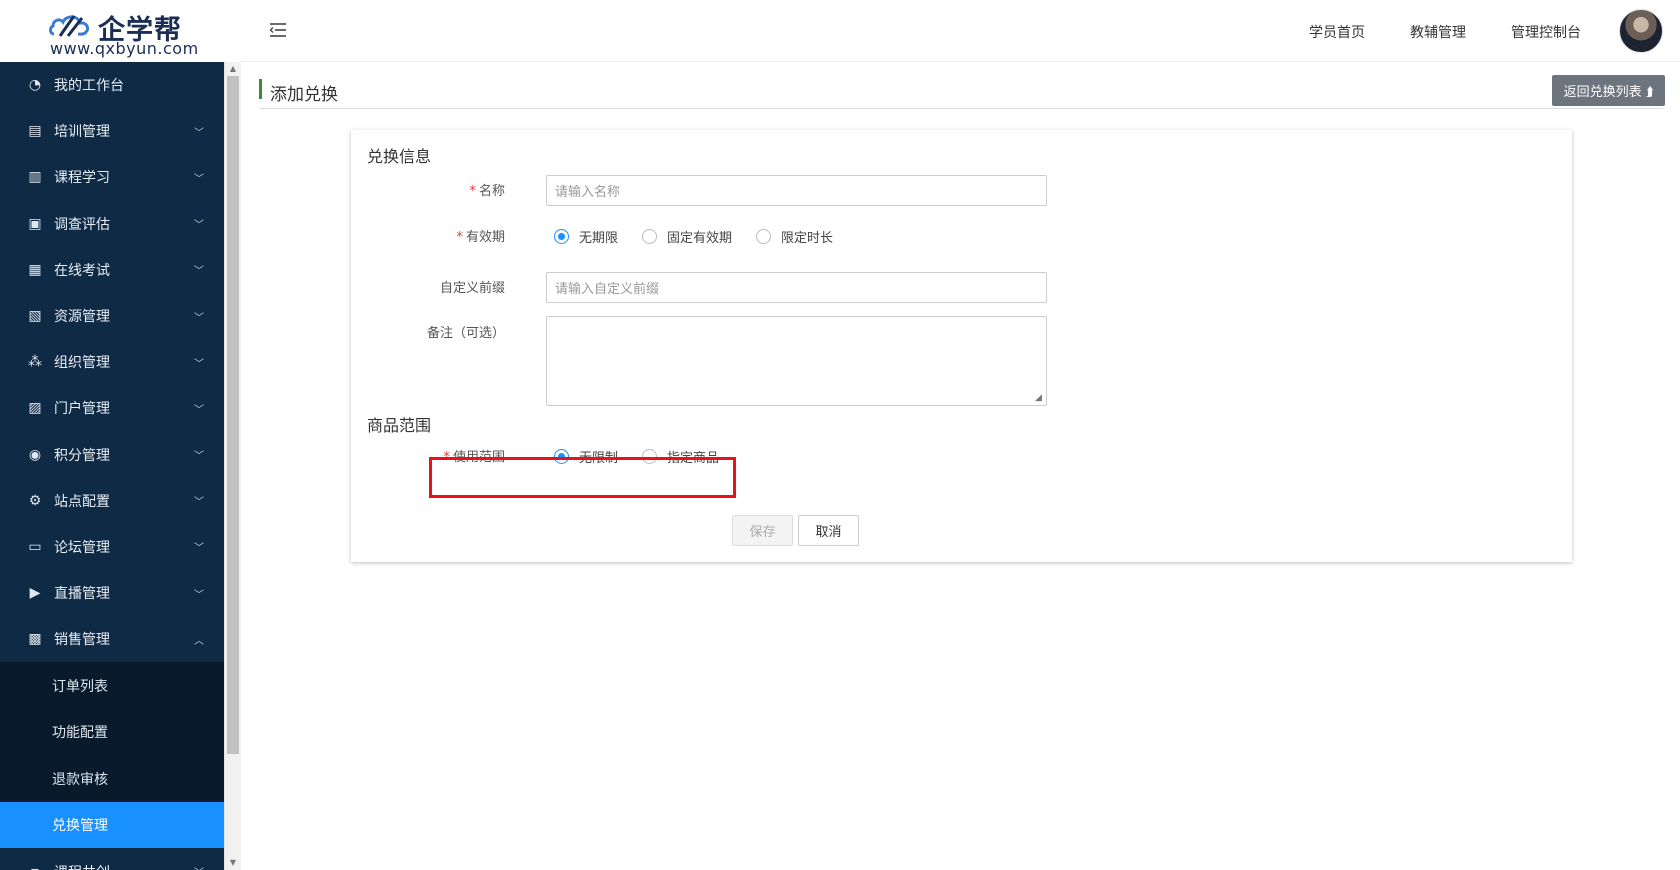 The image size is (1680, 870). Describe the element at coordinates (465, 333) in the screenshot. I see `remark-label: 备注（可选）` at that location.